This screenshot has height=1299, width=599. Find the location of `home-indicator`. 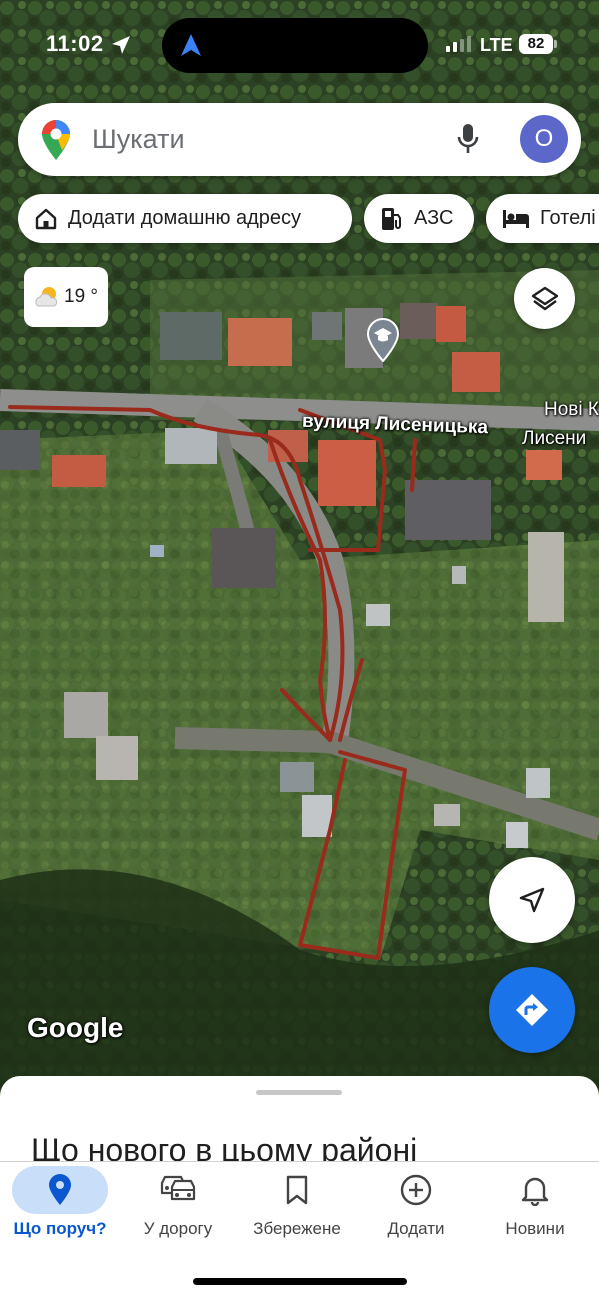

home-indicator is located at coordinates (300, 1281).